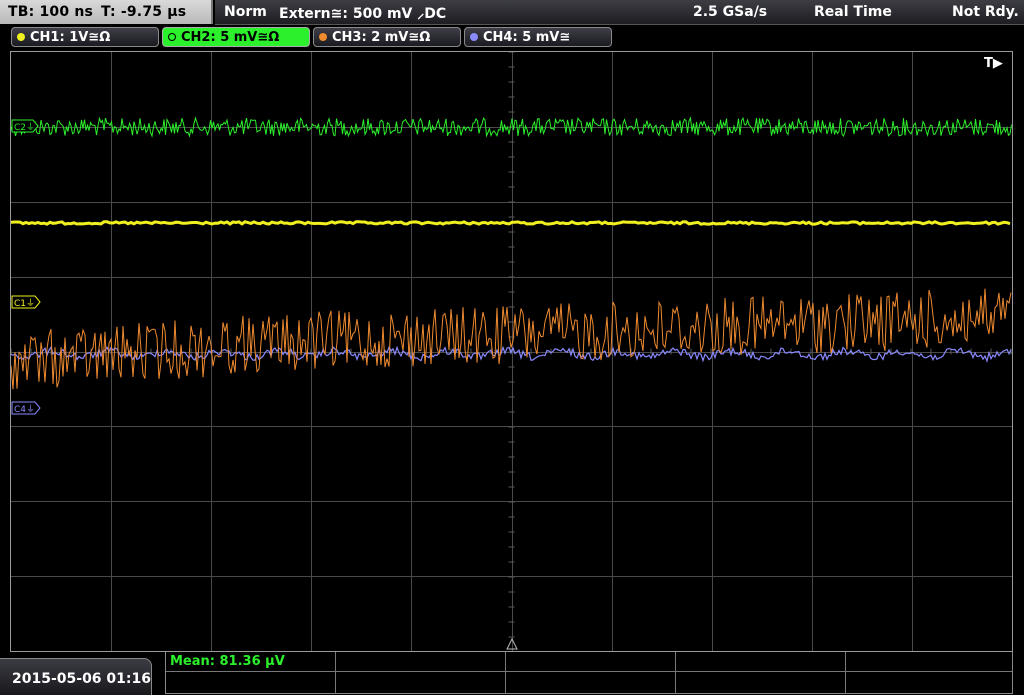 The height and width of the screenshot is (695, 1024). I want to click on ch4-label: CH4: 5 mV≅, so click(527, 37).